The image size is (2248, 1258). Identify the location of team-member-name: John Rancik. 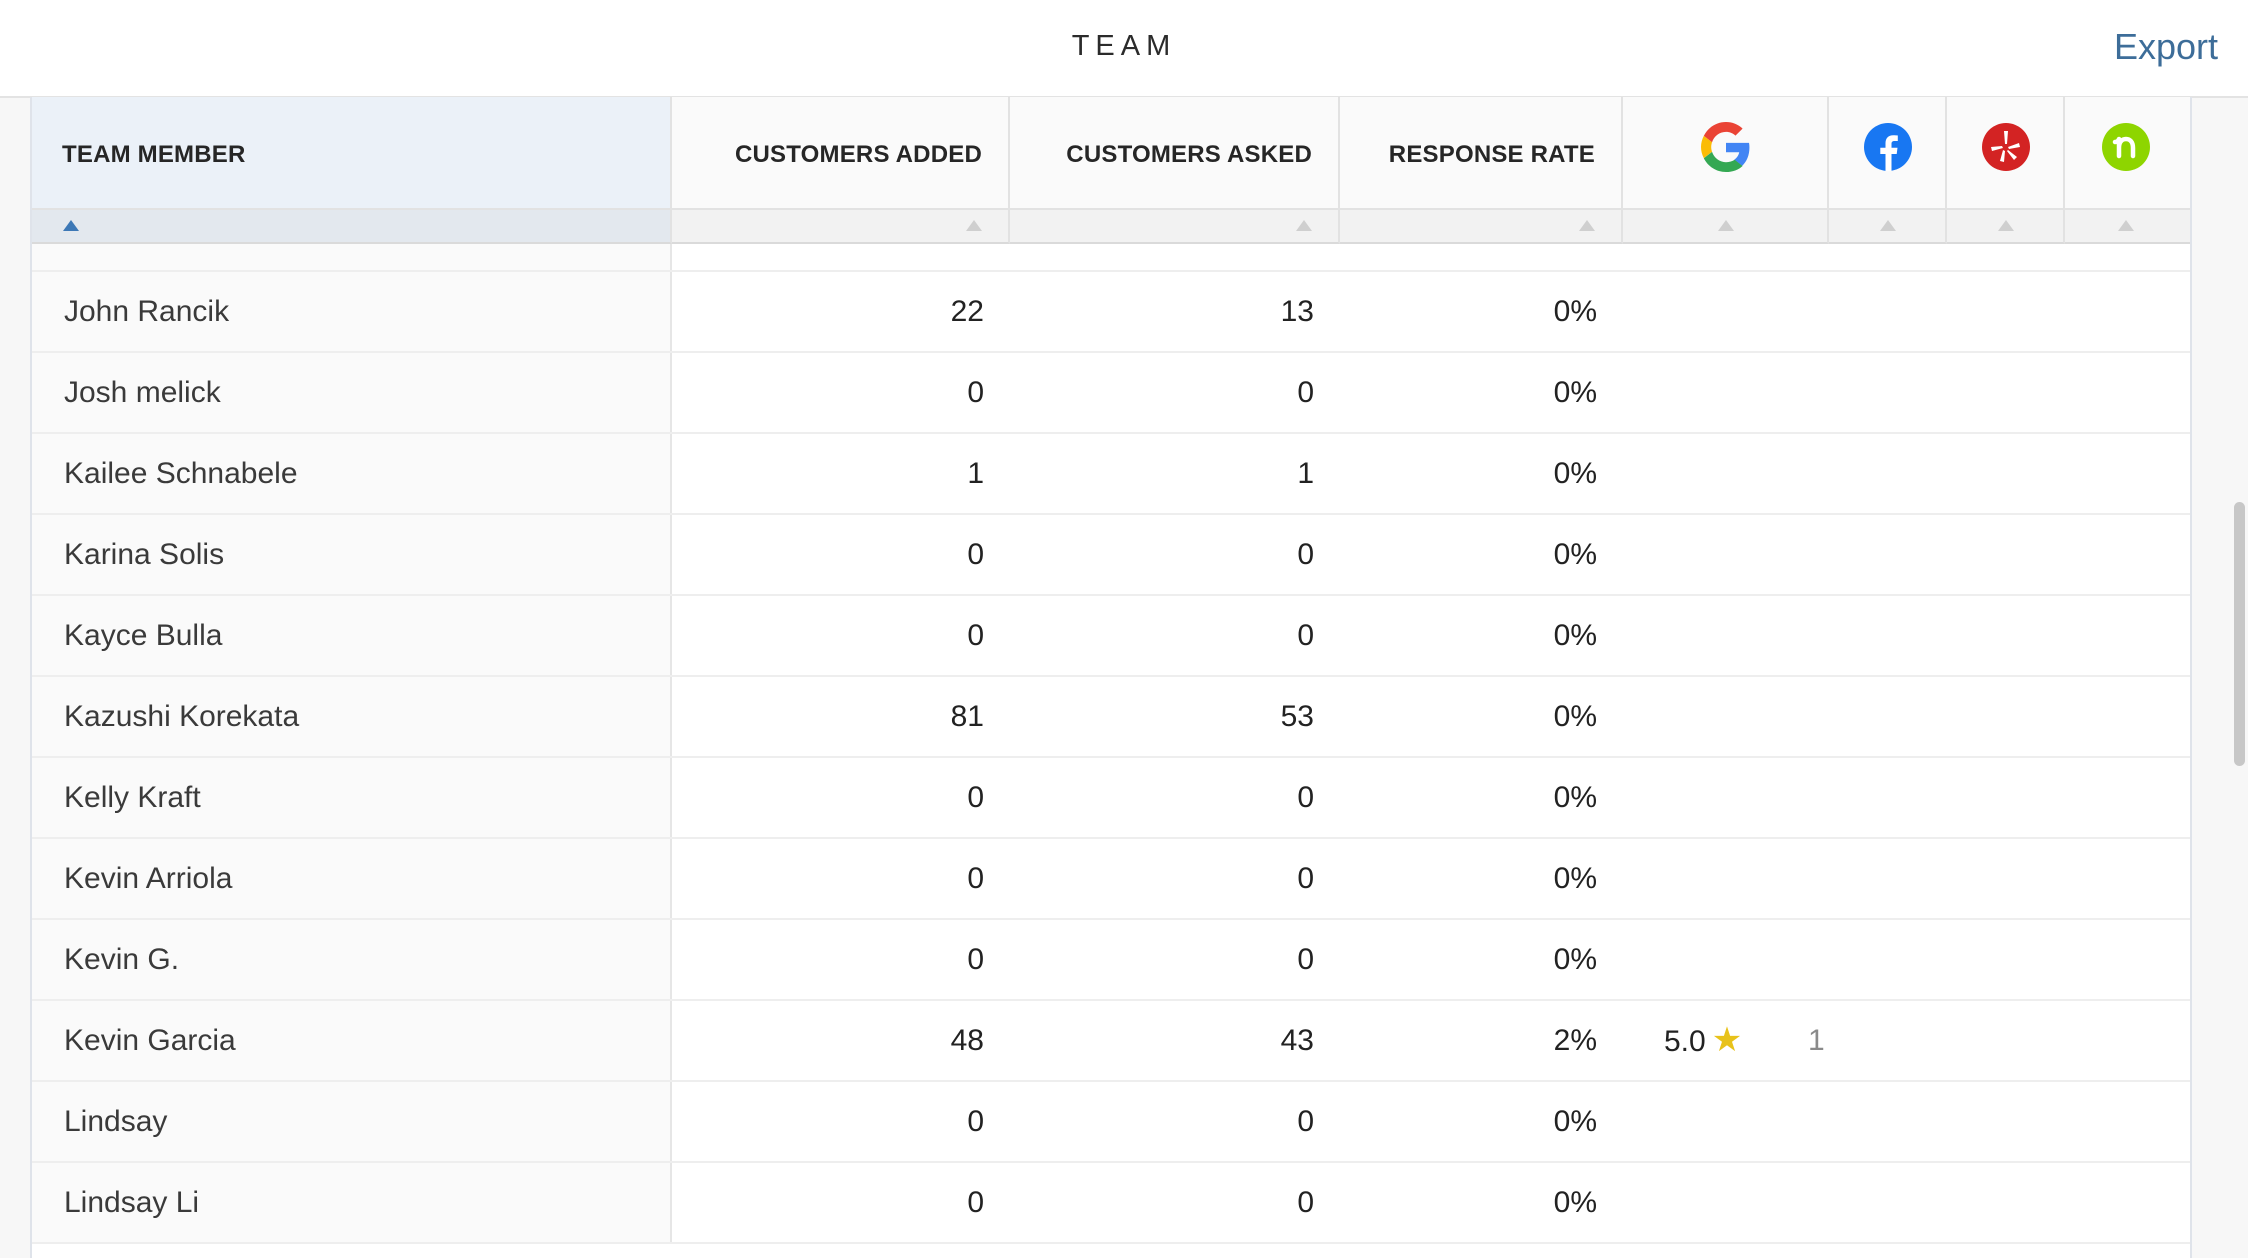
(352, 311).